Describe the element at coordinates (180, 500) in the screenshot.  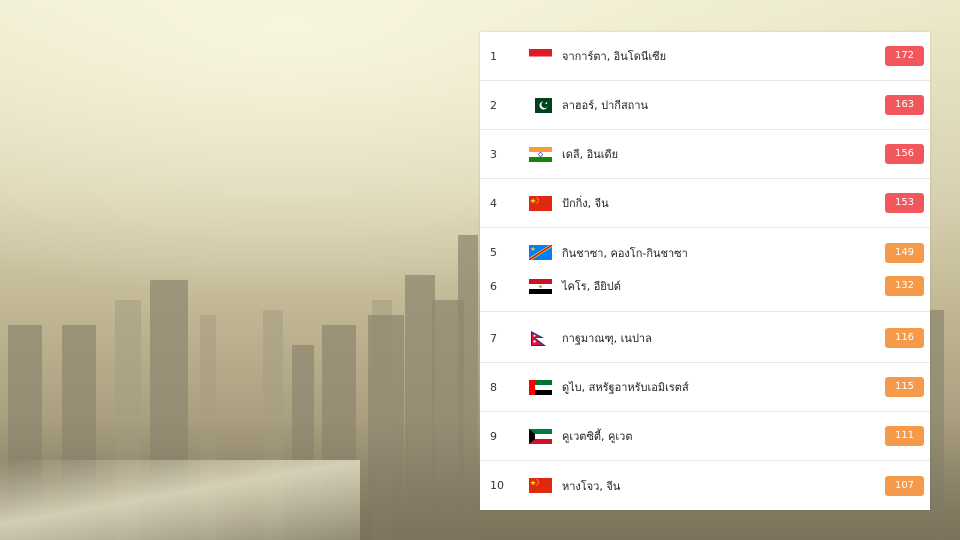
I see `river` at that location.